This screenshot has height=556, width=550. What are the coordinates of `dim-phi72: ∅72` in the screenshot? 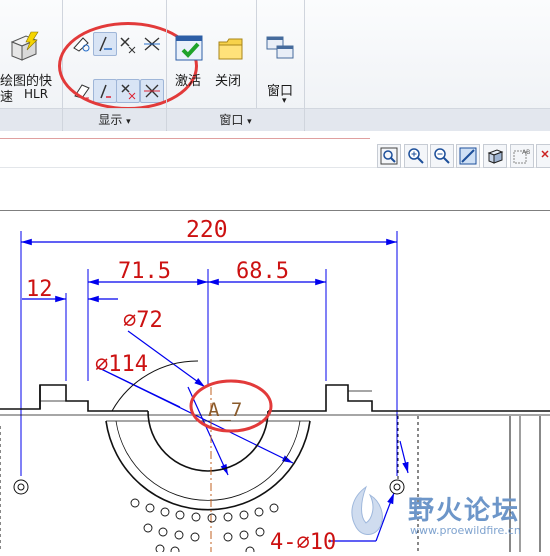 It's located at (143, 320).